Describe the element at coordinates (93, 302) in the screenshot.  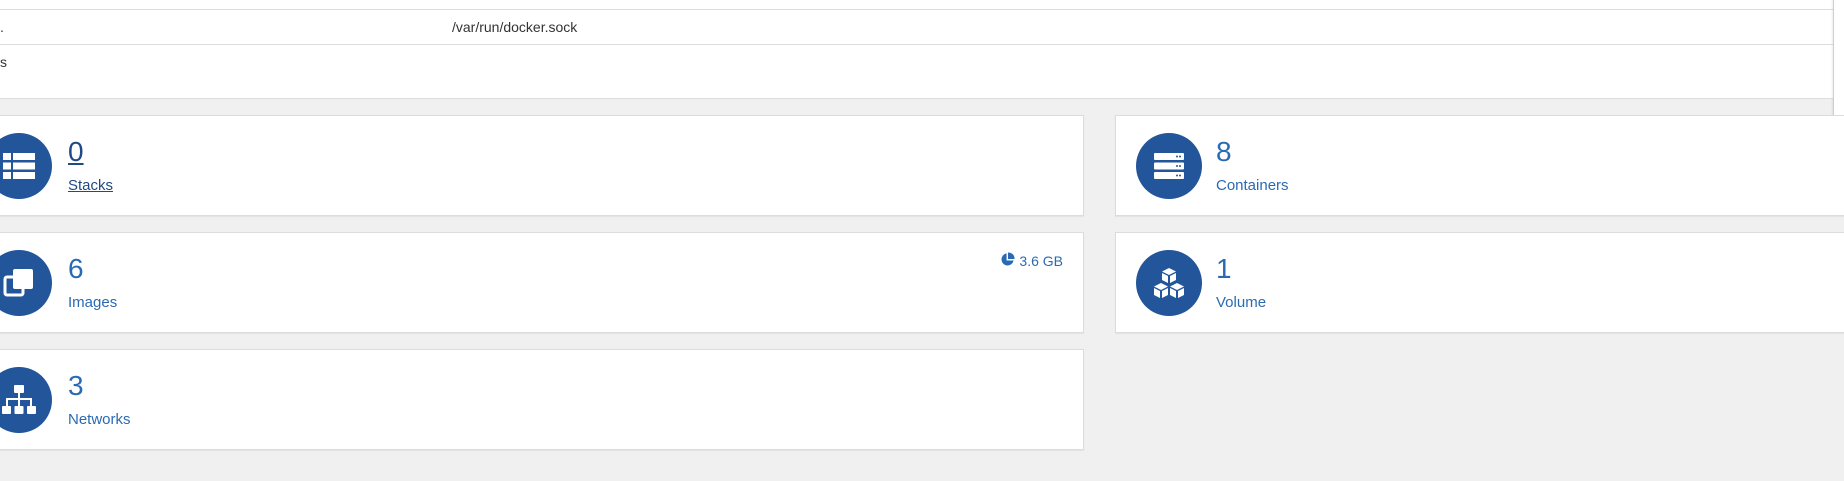
I see `images-label: Images` at that location.